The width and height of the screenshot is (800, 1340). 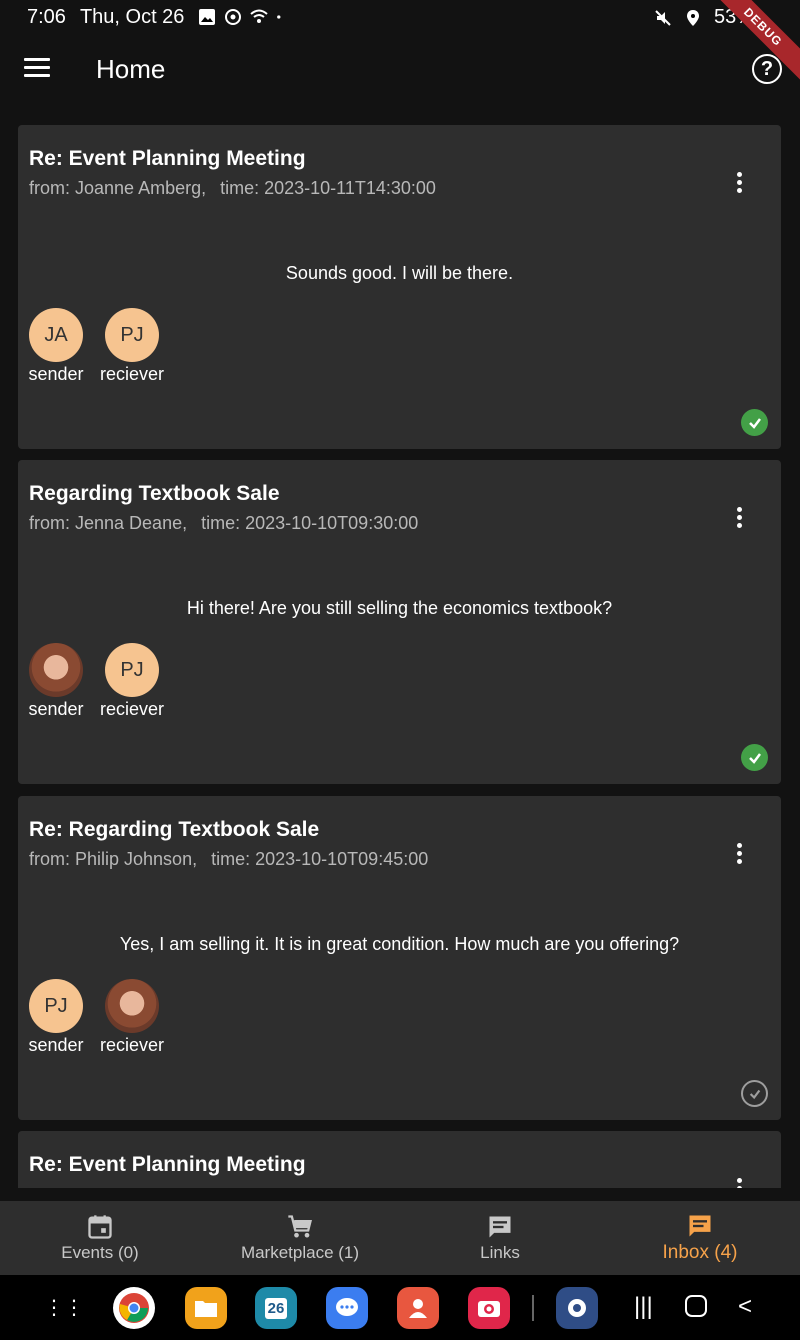 What do you see at coordinates (300, 1226) in the screenshot?
I see `cart-icon` at bounding box center [300, 1226].